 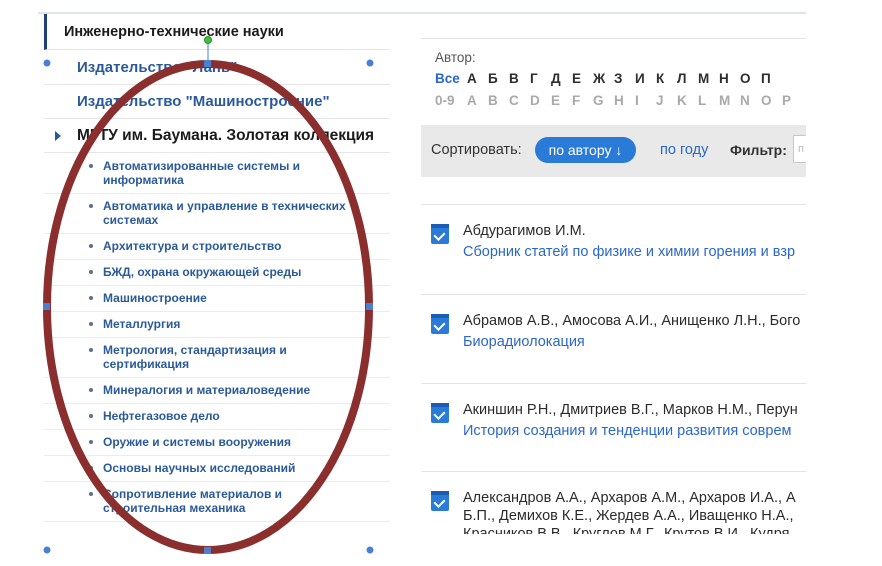 What do you see at coordinates (157, 67) in the screenshot?
I see `sidebar-publisher-label: Издательство "Лань"` at bounding box center [157, 67].